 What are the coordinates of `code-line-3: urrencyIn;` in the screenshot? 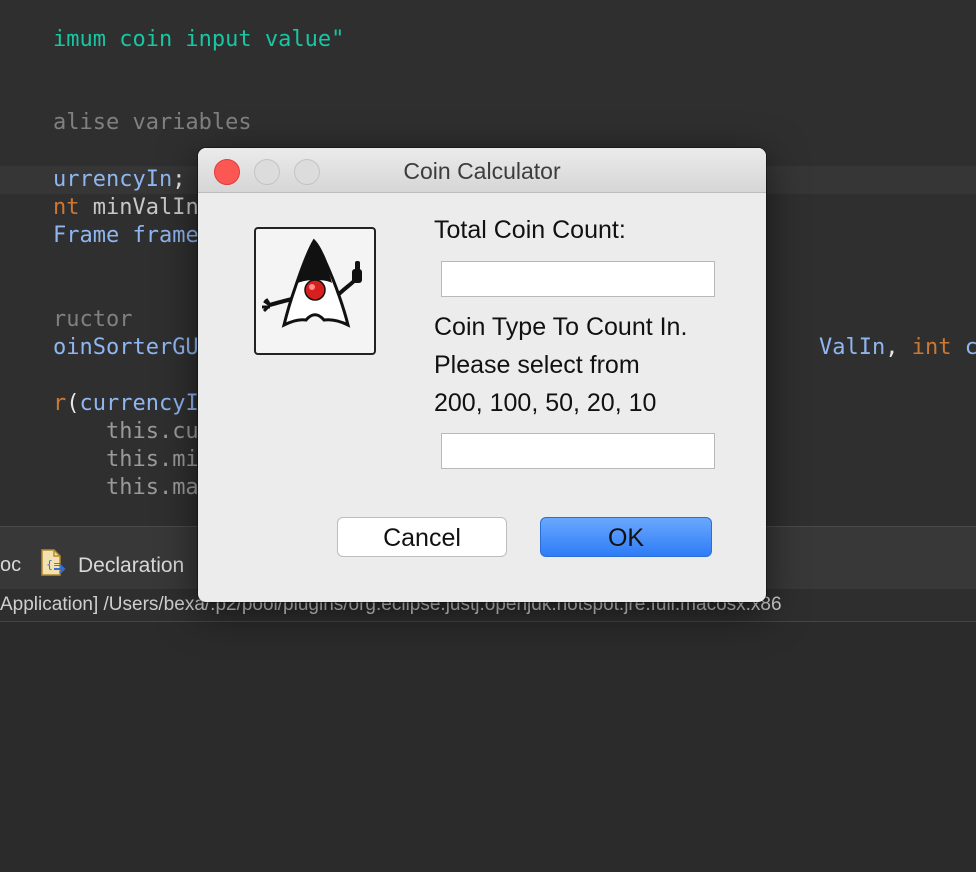 It's located at (119, 179).